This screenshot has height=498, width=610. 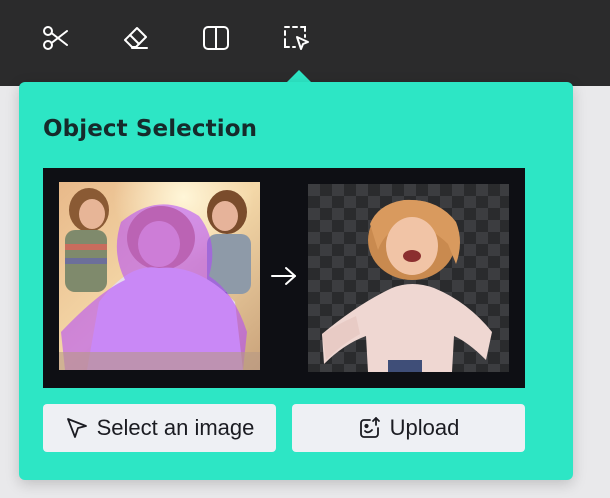 I want to click on popover-arrow, so click(x=299, y=76).